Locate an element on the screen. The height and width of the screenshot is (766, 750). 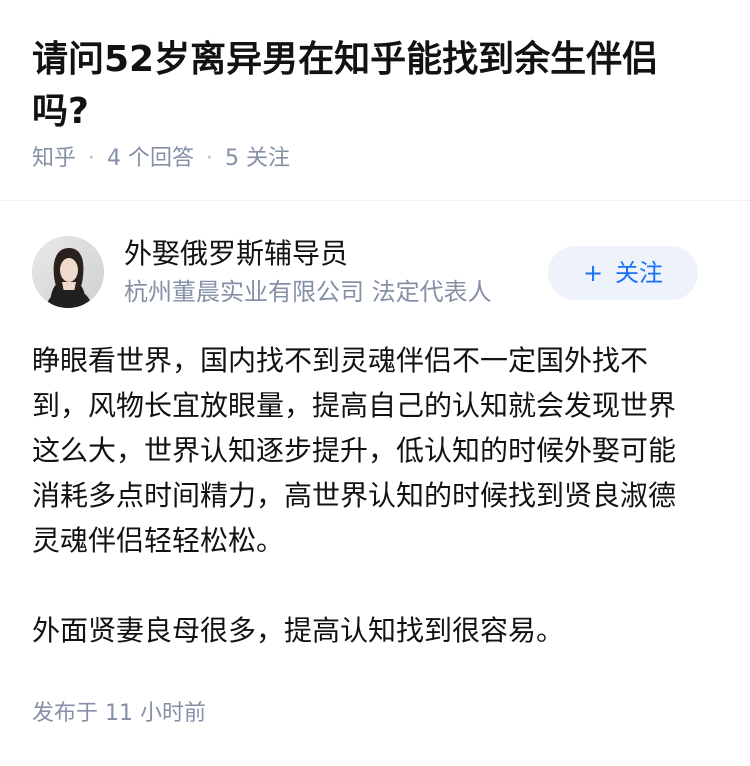
question-meta: 知乎 · 4 个回答 · 5 关注 is located at coordinates (161, 159).